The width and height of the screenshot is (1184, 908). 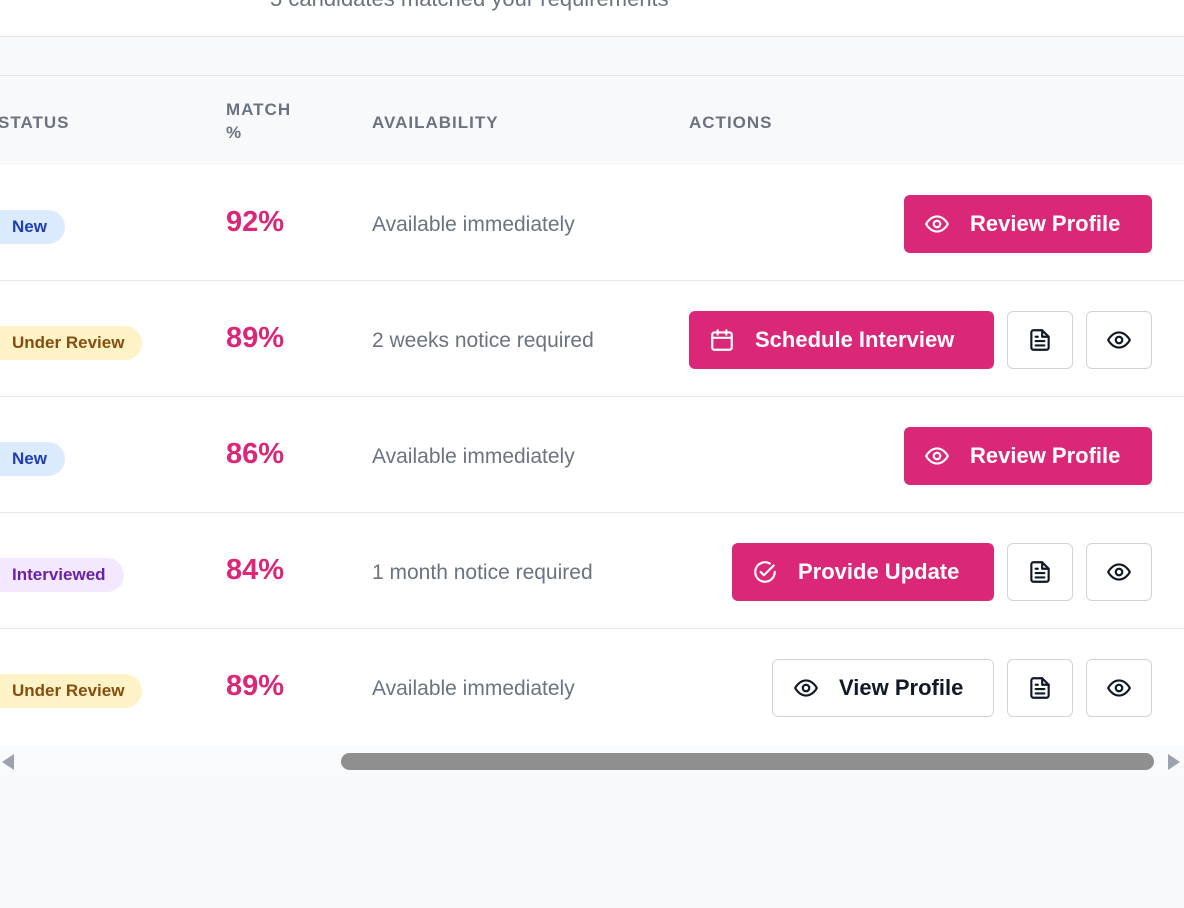 I want to click on availability-text: 1 month notice required, so click(x=482, y=572).